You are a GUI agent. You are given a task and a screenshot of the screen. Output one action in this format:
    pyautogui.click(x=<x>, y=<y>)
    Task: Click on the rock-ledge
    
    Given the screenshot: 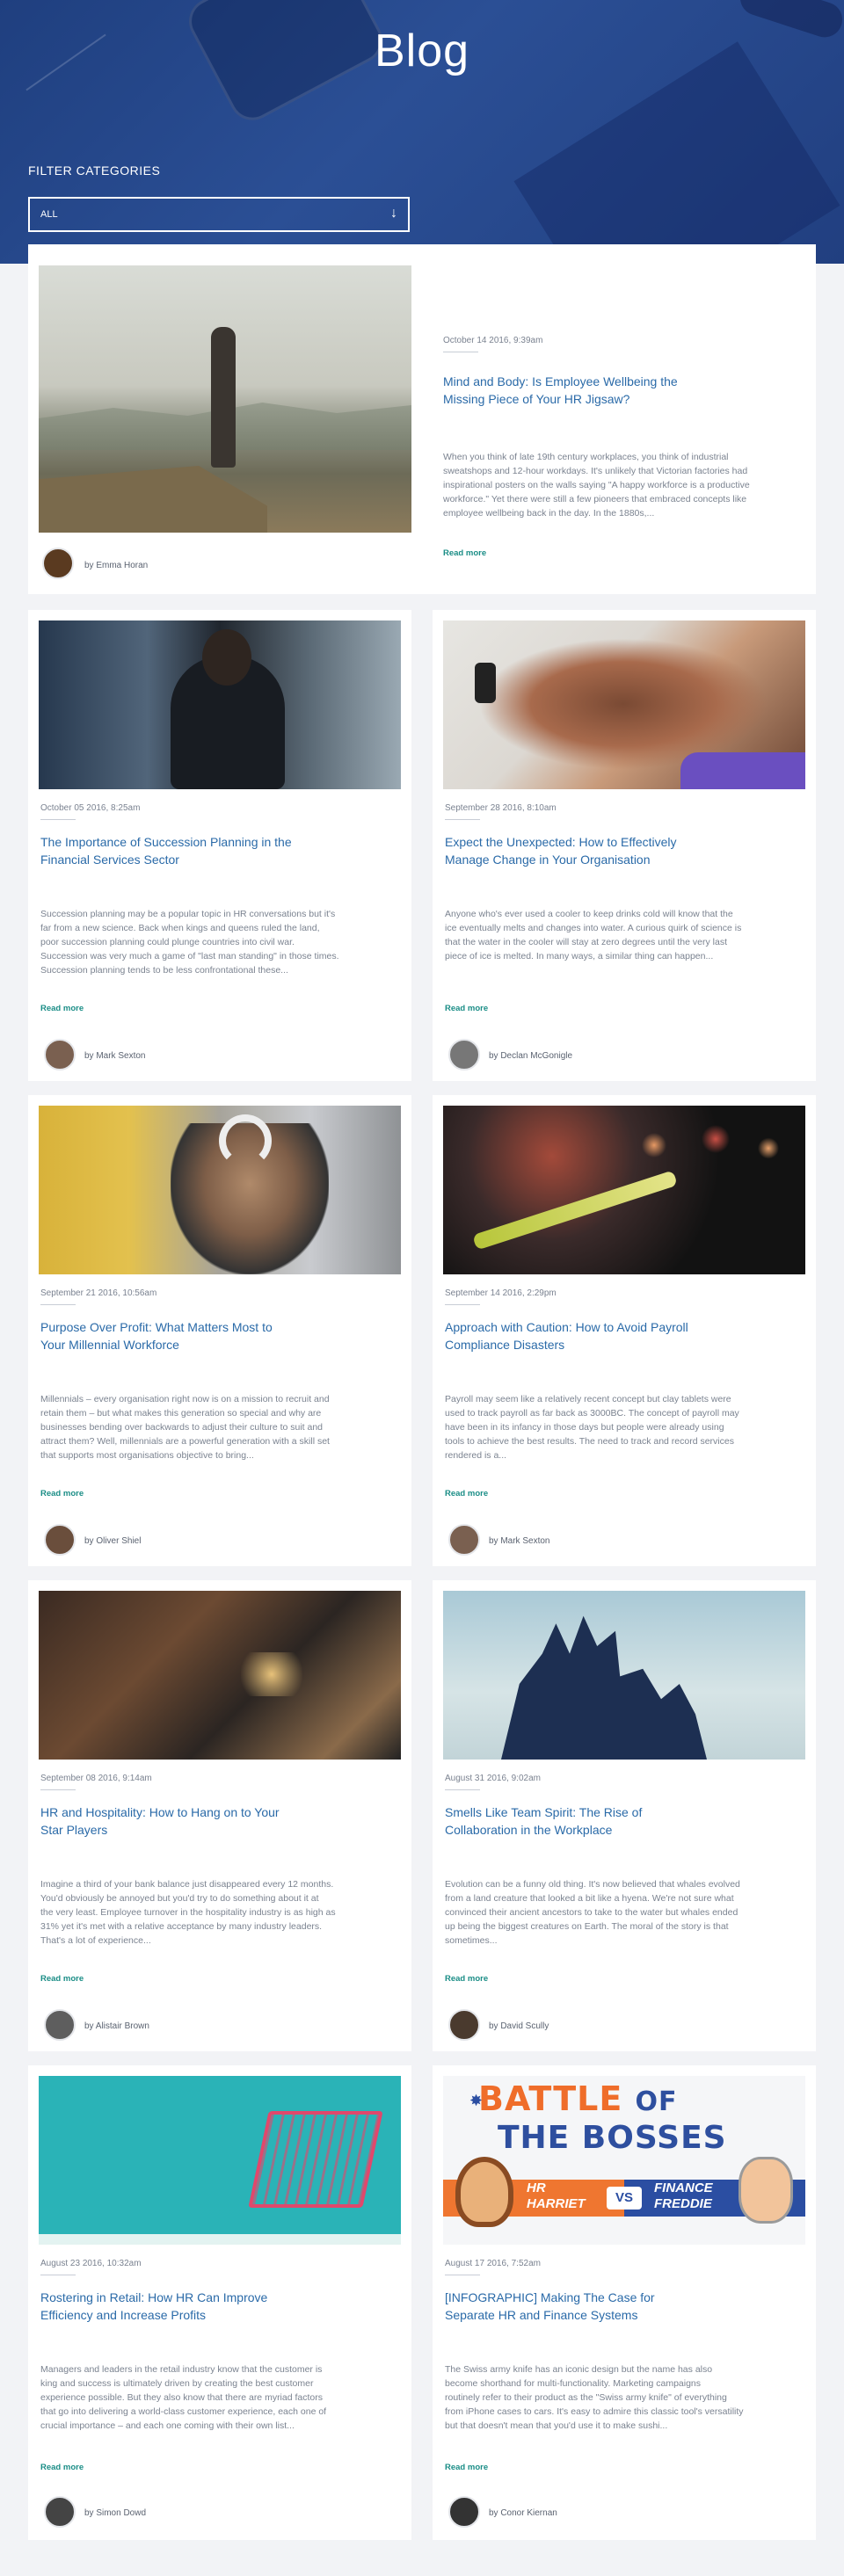 What is the action you would take?
    pyautogui.click(x=153, y=499)
    